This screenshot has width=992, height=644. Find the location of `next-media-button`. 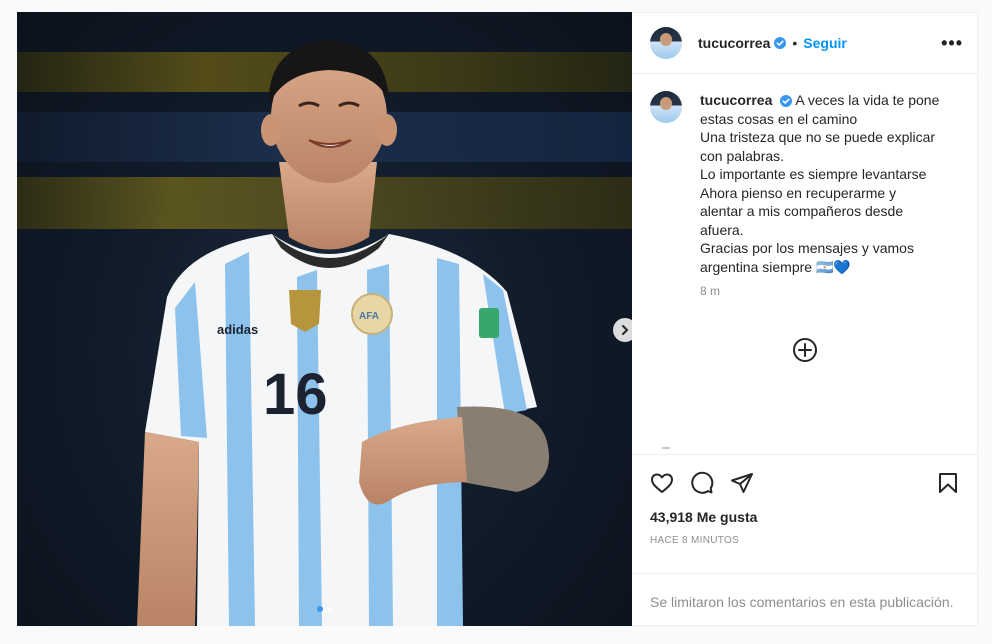

next-media-button is located at coordinates (622, 330).